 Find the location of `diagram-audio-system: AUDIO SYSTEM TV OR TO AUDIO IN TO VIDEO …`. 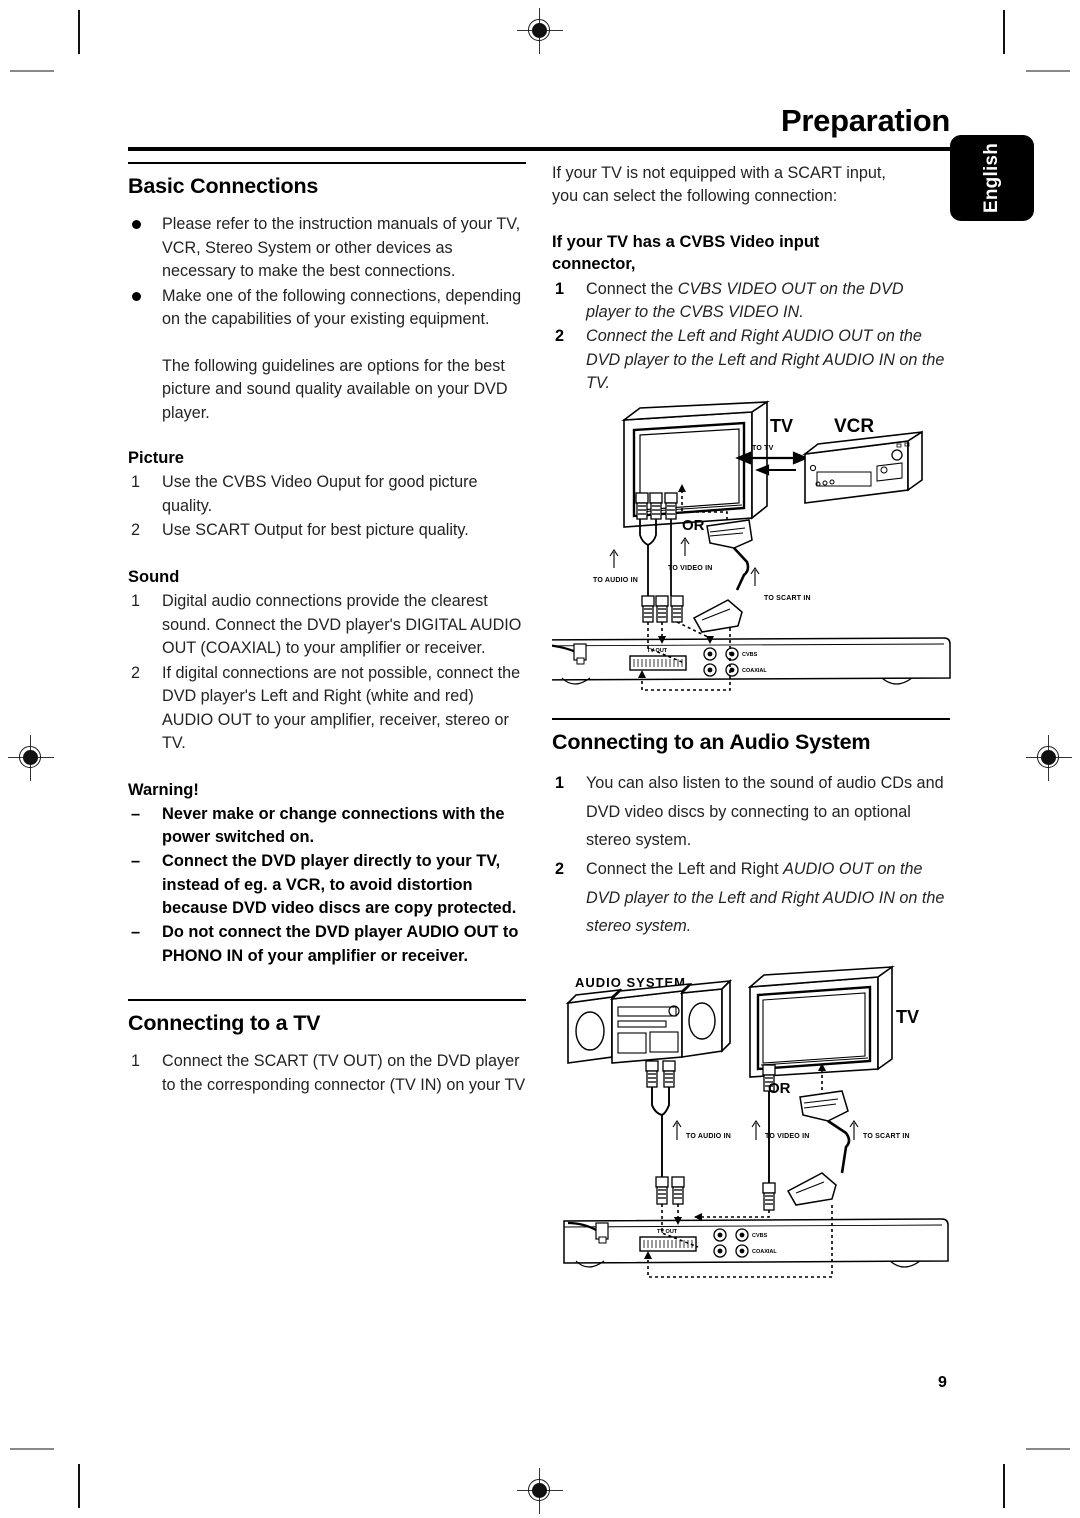

diagram-audio-system: AUDIO SYSTEM TV OR TO AUDIO IN TO VIDEO … is located at coordinates (770, 1130).